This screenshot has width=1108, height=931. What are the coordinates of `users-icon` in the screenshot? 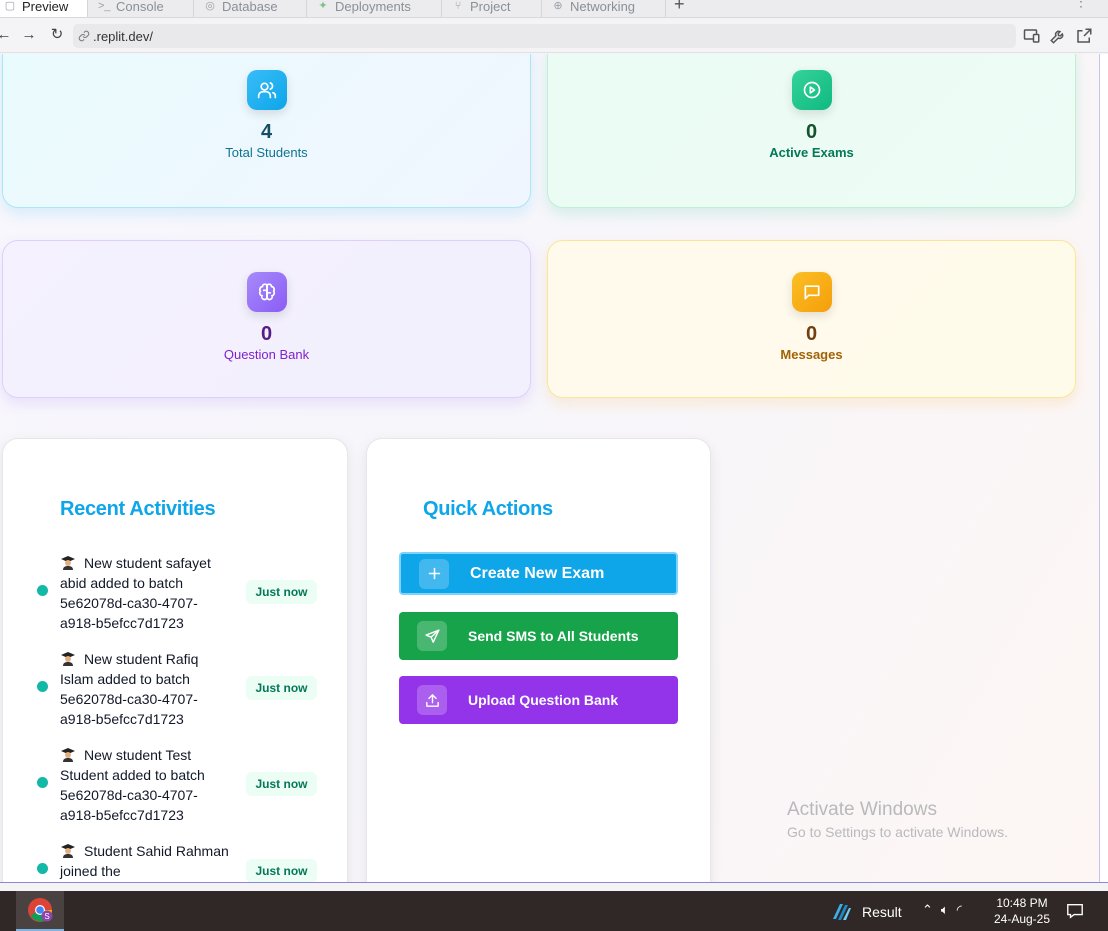 It's located at (266, 90).